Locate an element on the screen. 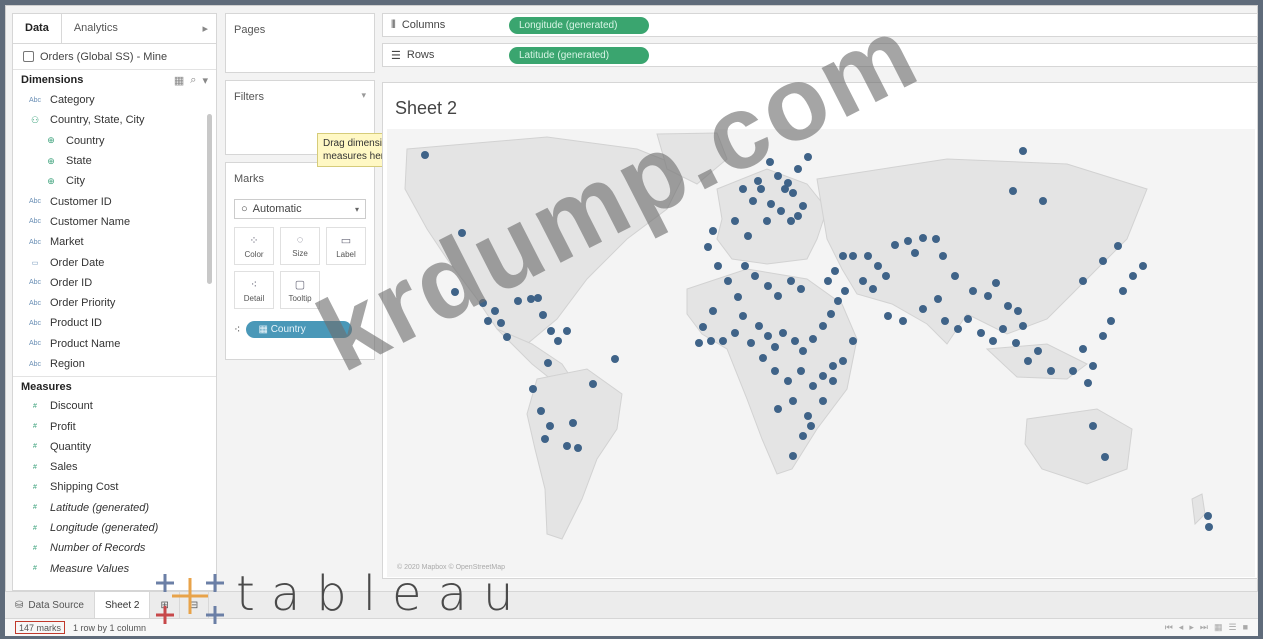 The height and width of the screenshot is (639, 1263). tooltip-button: ▢ Tooltip is located at coordinates (300, 290).